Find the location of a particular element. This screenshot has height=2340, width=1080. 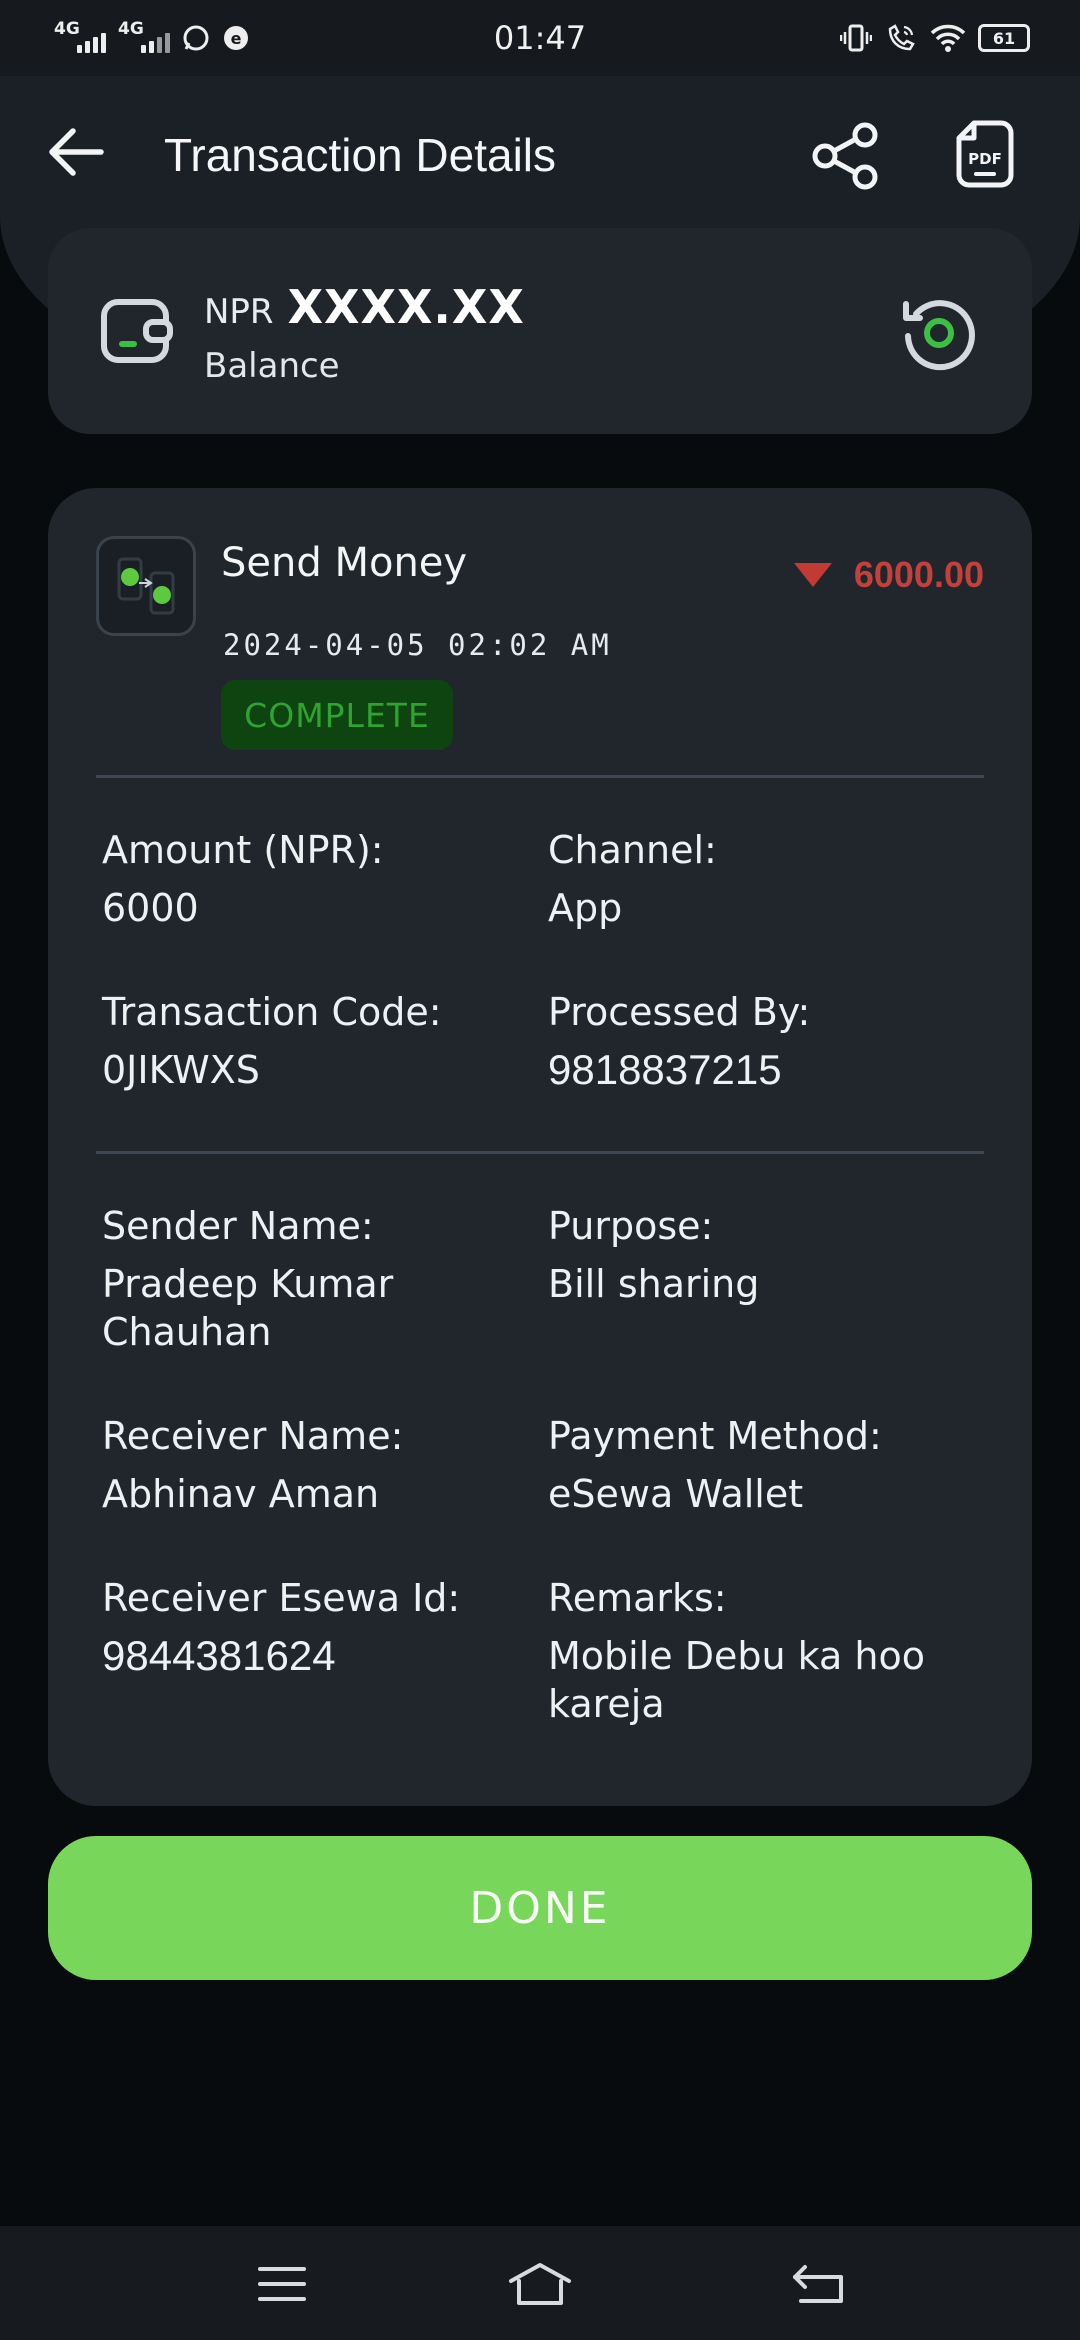

field-payment-method: Payment Method: eSewa Wallet is located at coordinates (758, 1465).